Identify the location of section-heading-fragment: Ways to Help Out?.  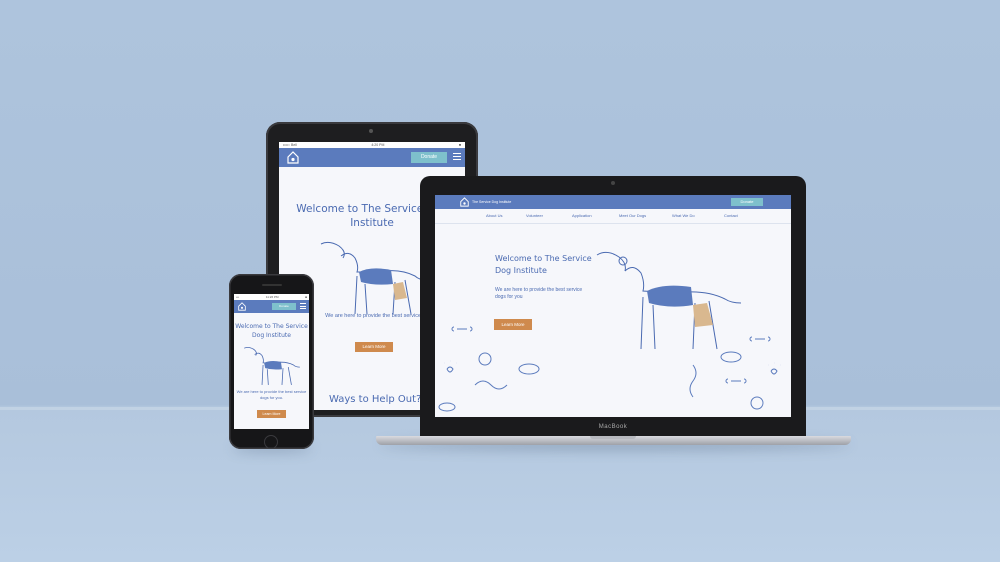
(375, 399).